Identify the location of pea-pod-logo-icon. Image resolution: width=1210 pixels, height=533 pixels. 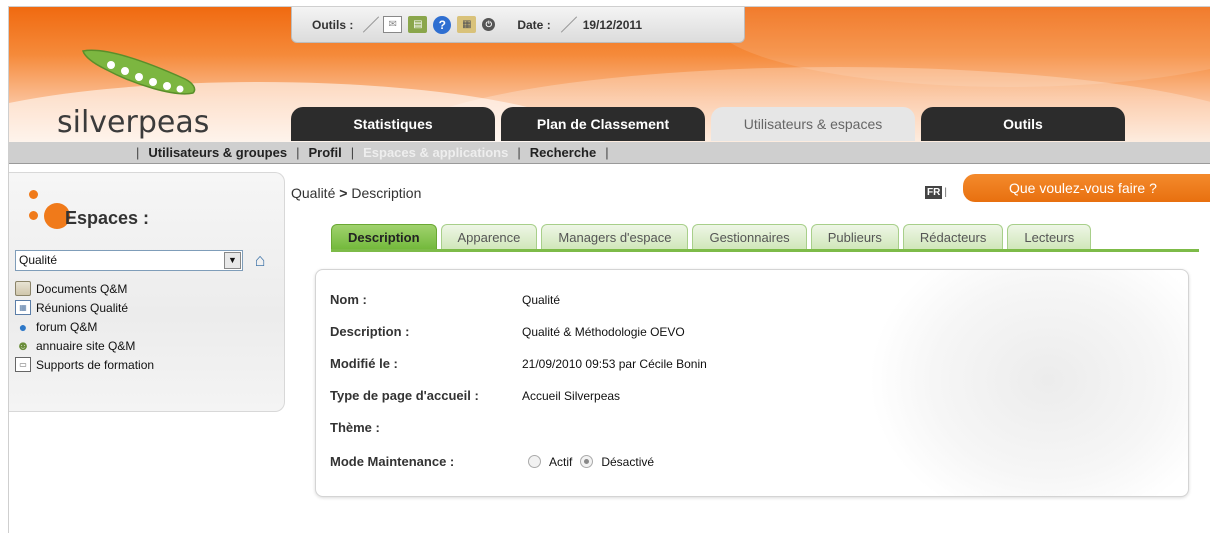
(139, 72).